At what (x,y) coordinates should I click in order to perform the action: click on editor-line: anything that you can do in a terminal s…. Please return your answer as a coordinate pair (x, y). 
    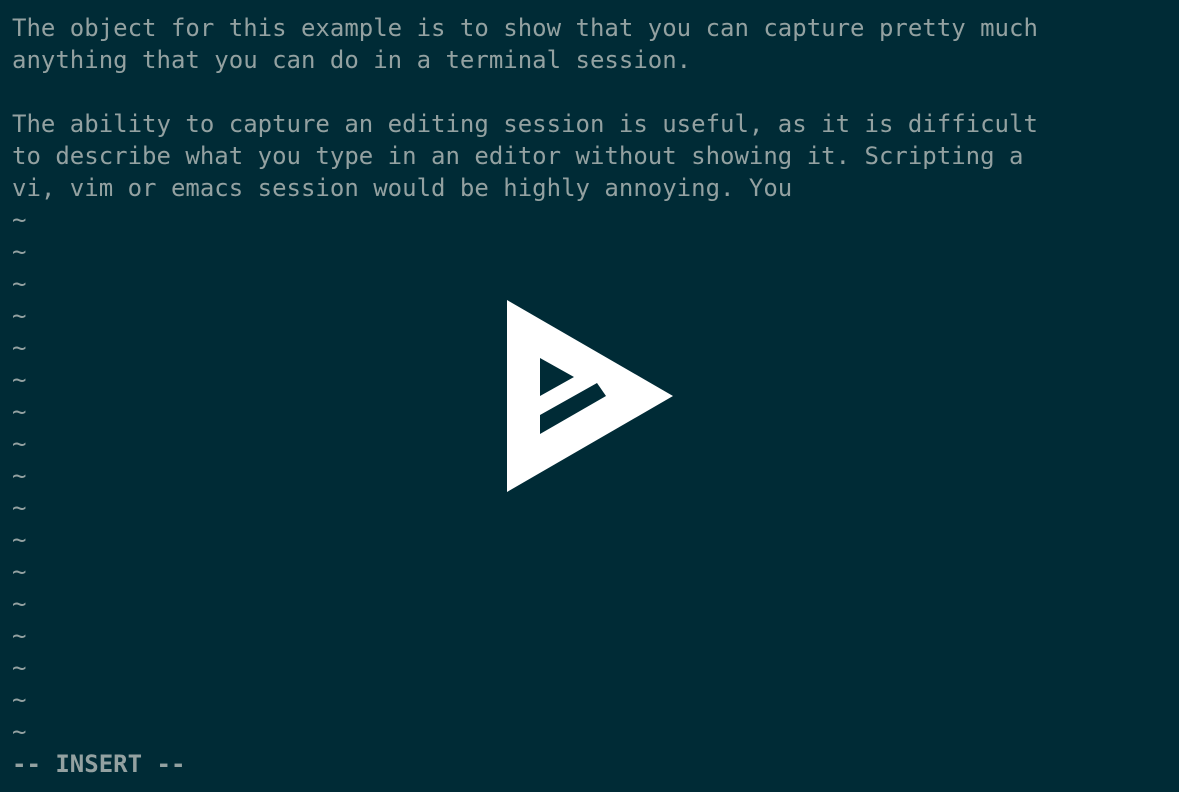
    Looking at the image, I should click on (352, 60).